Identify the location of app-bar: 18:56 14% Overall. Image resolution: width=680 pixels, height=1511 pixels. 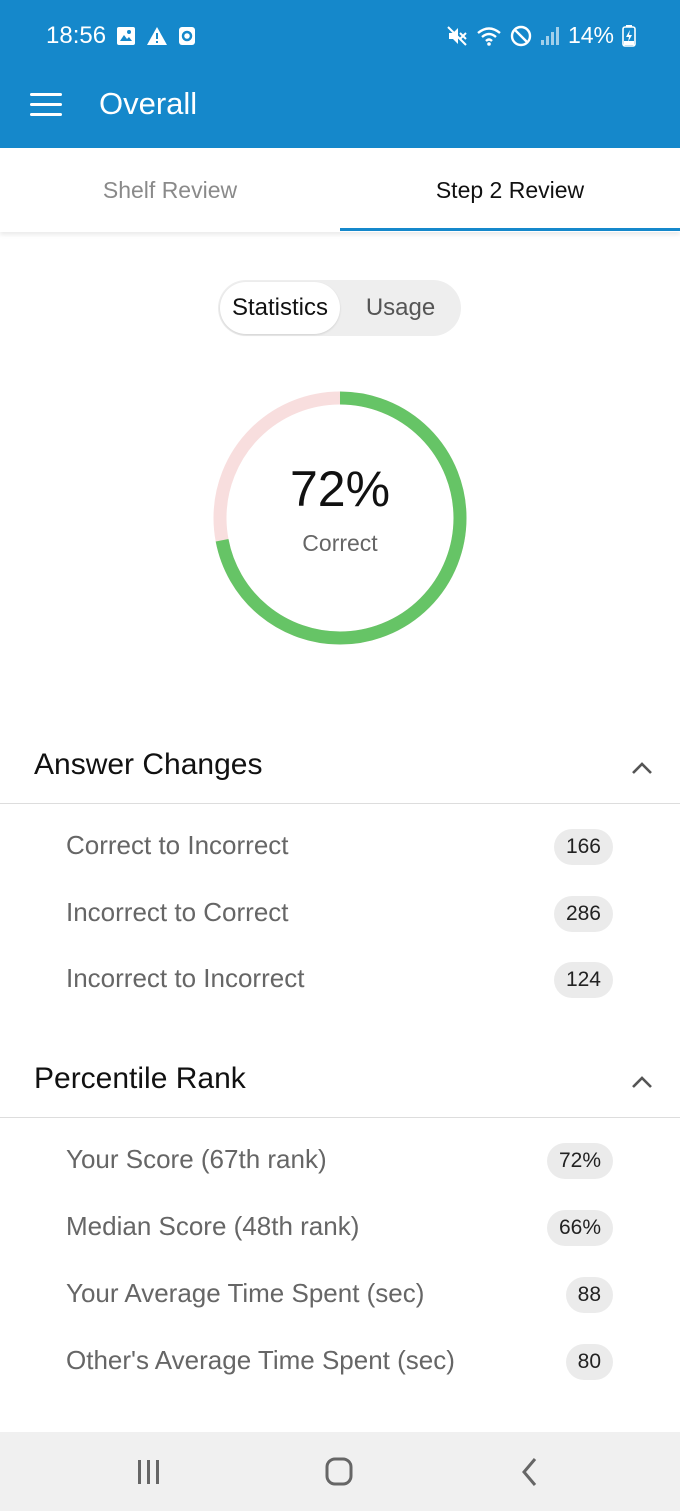
(340, 74).